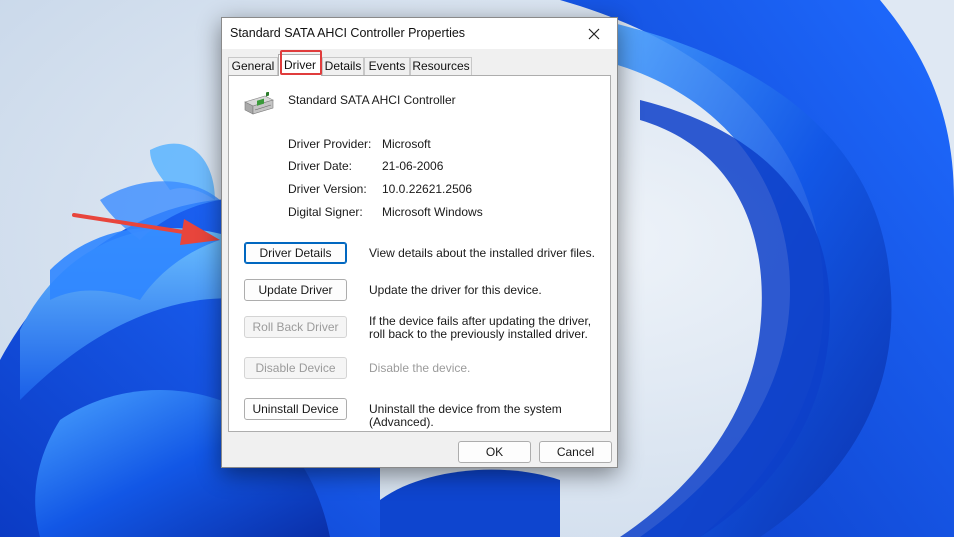  Describe the element at coordinates (300, 65) in the screenshot. I see `tab-driver: Driver` at that location.